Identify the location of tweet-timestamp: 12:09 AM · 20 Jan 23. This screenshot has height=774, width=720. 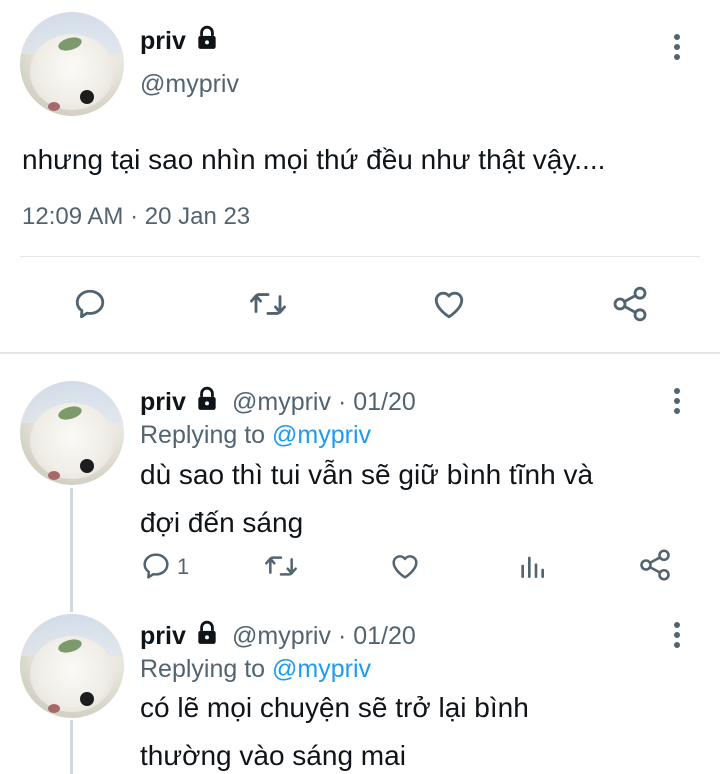
(136, 217).